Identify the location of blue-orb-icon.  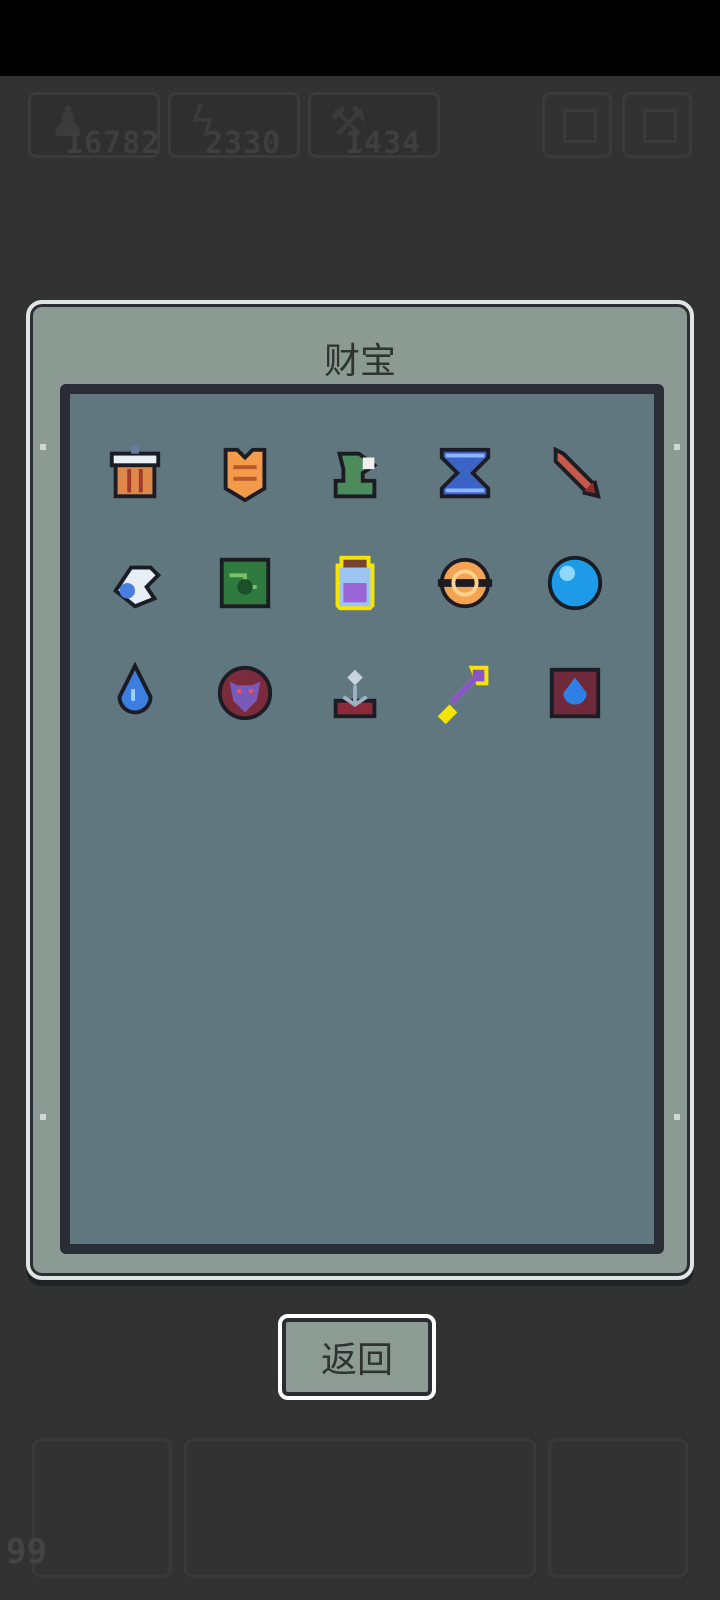
(575, 583).